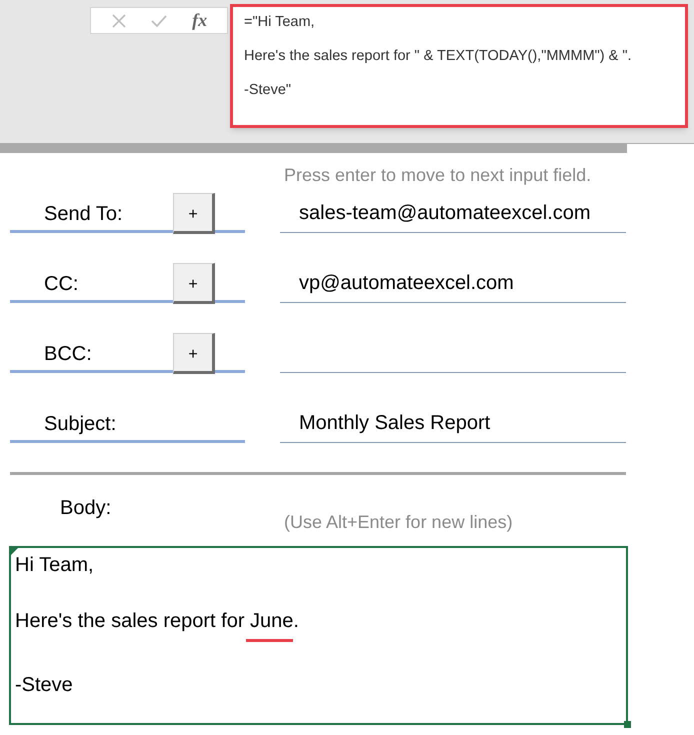 The width and height of the screenshot is (694, 735). I want to click on input-field: vp@automateexcel.com, so click(453, 282).